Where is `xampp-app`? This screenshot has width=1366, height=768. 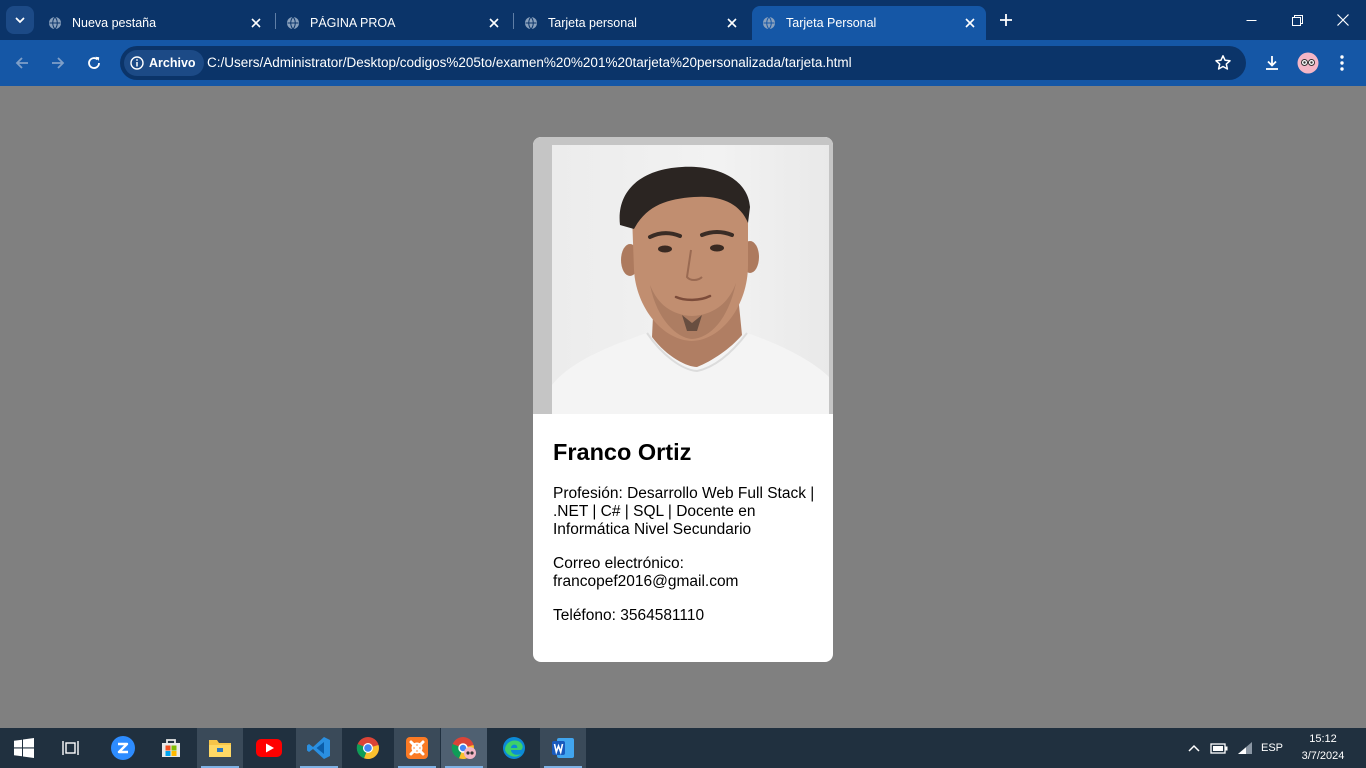 xampp-app is located at coordinates (417, 748).